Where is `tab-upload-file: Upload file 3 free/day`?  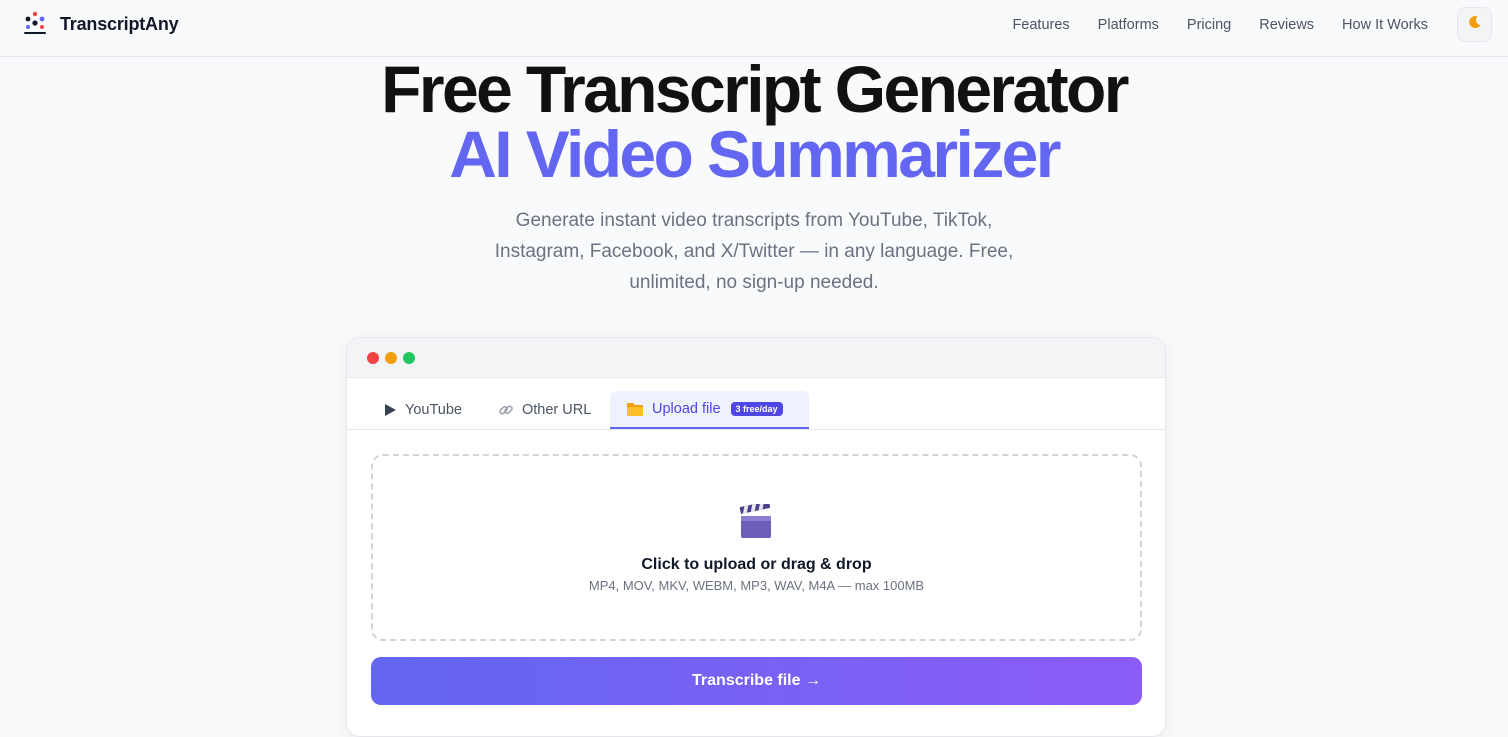 tab-upload-file: Upload file 3 free/day is located at coordinates (709, 410).